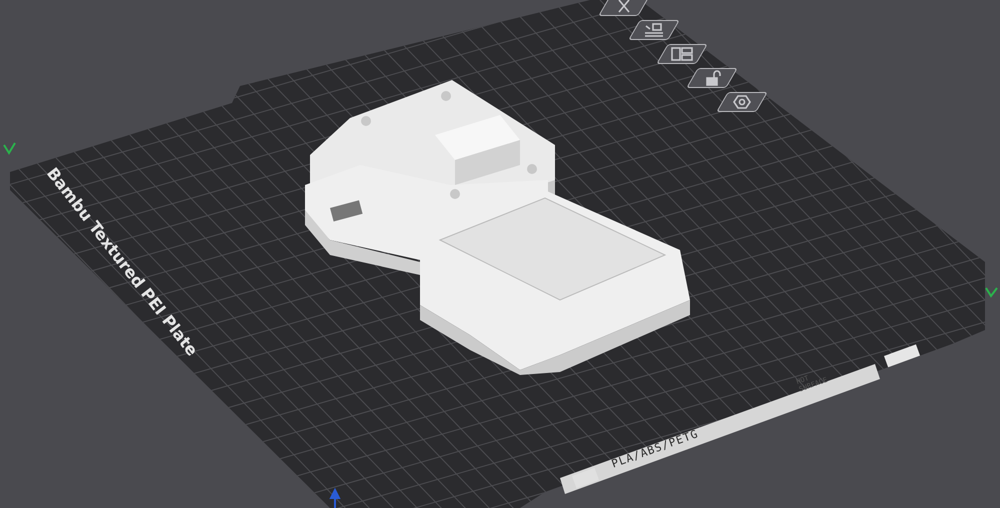 The width and height of the screenshot is (1000, 508). What do you see at coordinates (682, 54) in the screenshot?
I see `layout-icon` at bounding box center [682, 54].